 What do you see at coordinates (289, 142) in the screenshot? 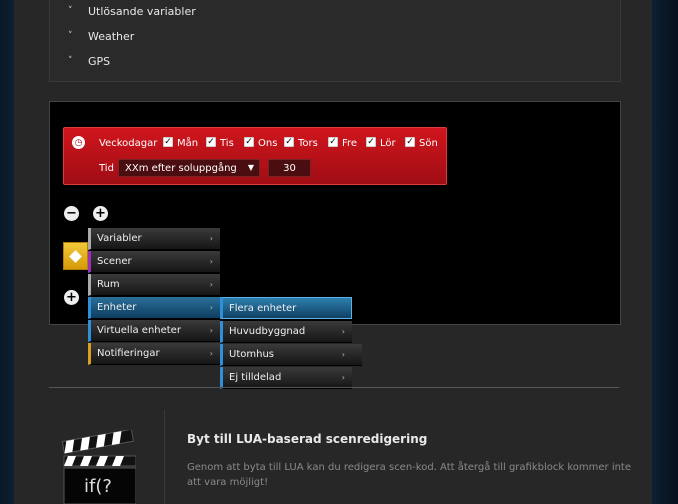
I see `checkbox-thu: ✓` at bounding box center [289, 142].